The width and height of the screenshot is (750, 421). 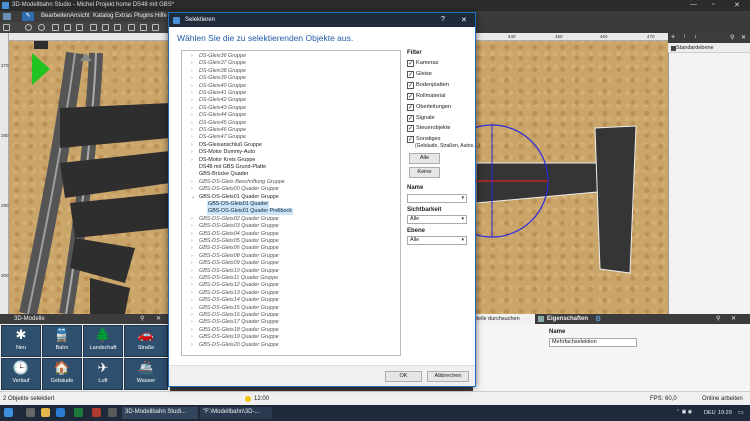 I want to click on save-icon, so click(x=6, y=27).